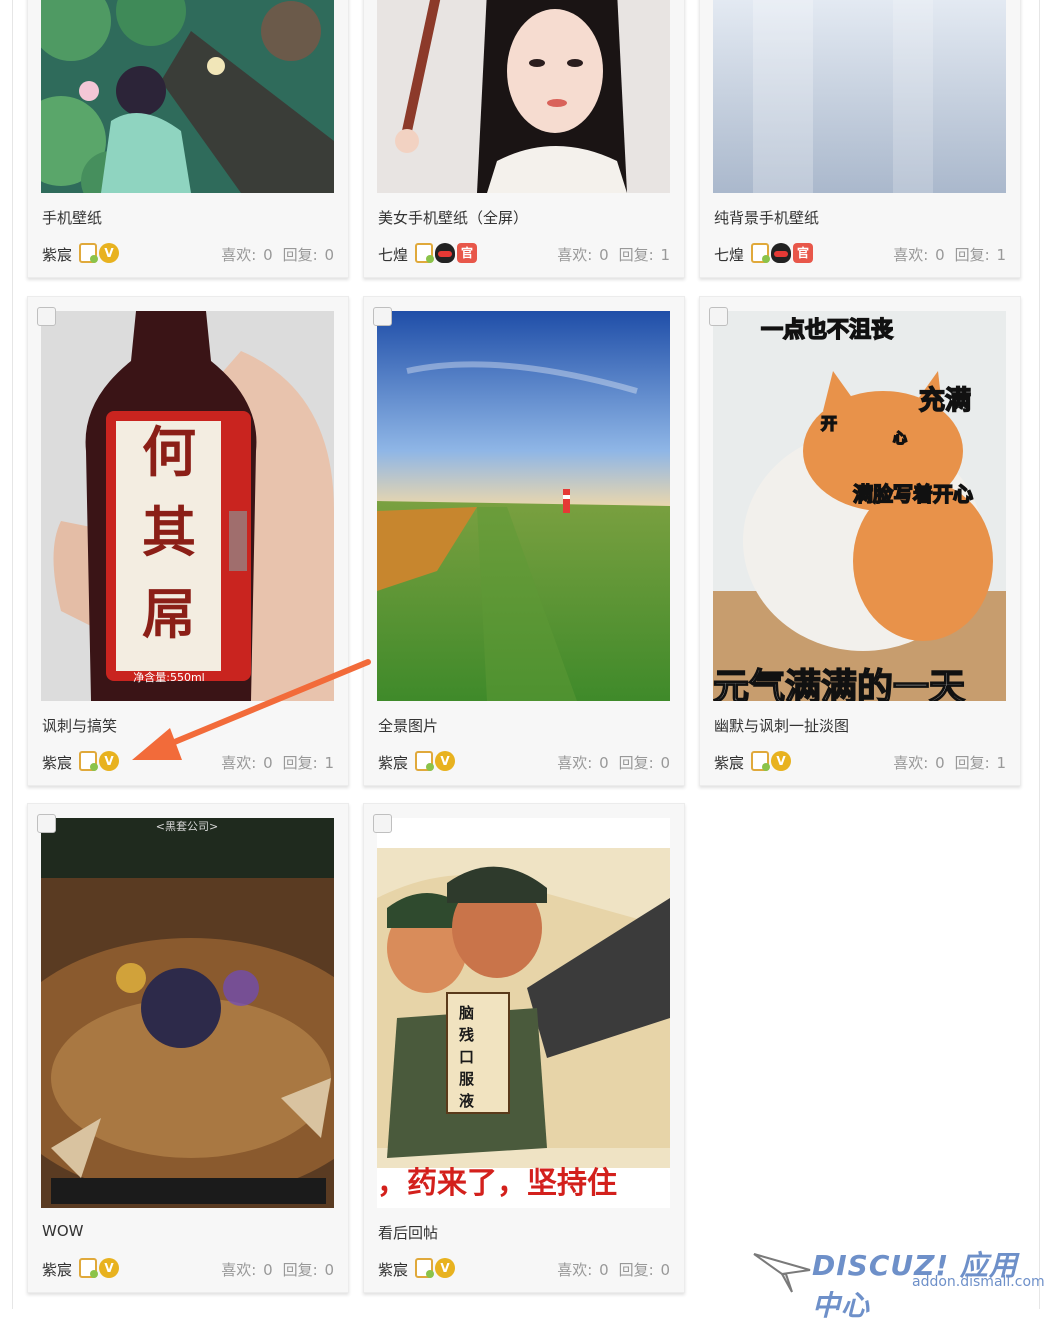  What do you see at coordinates (466, 1035) in the screenshot?
I see `poster-book-char2: 残` at bounding box center [466, 1035].